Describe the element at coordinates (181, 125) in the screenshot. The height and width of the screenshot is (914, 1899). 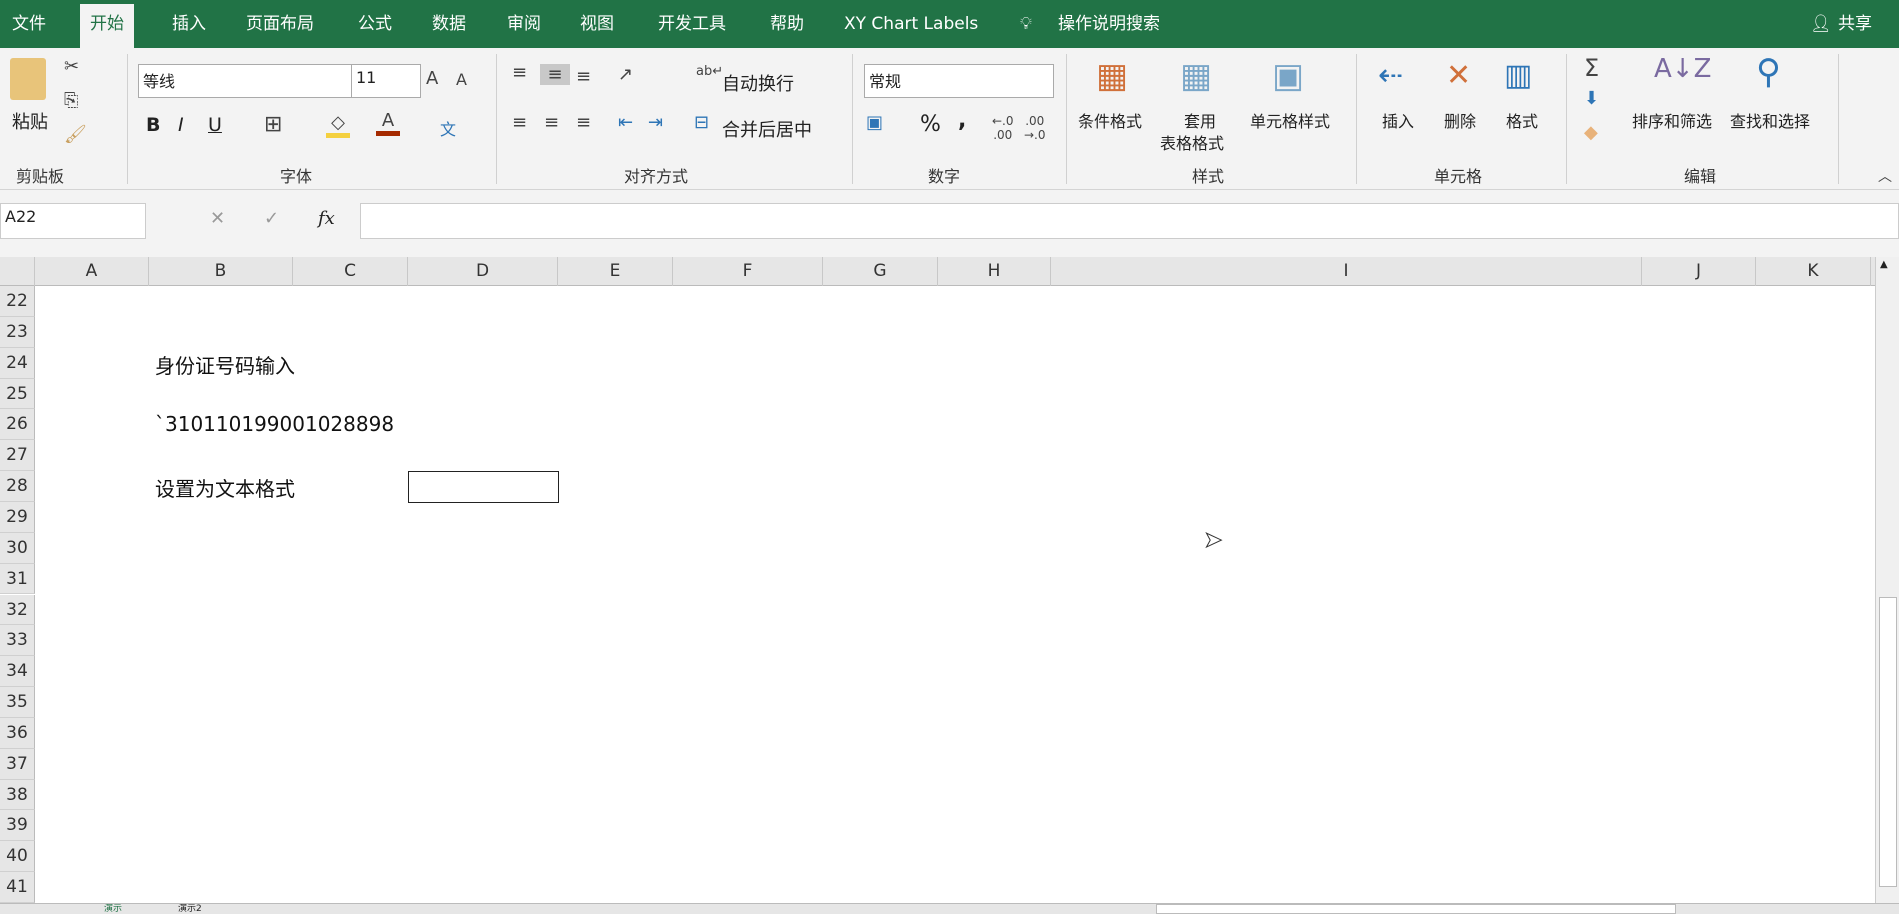
I see `italic-button: I` at that location.